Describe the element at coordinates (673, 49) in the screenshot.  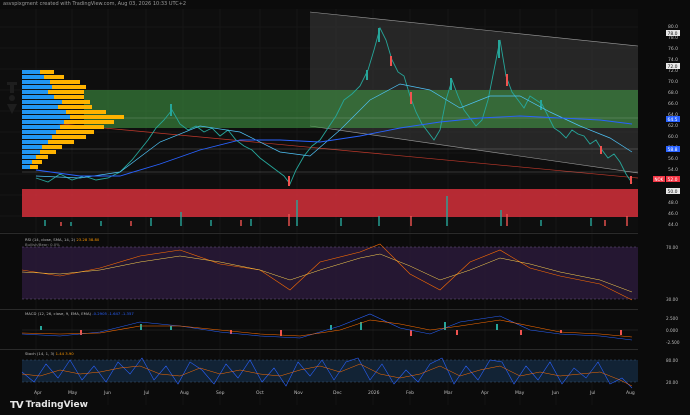
I see `price-tick: 76.0` at that location.